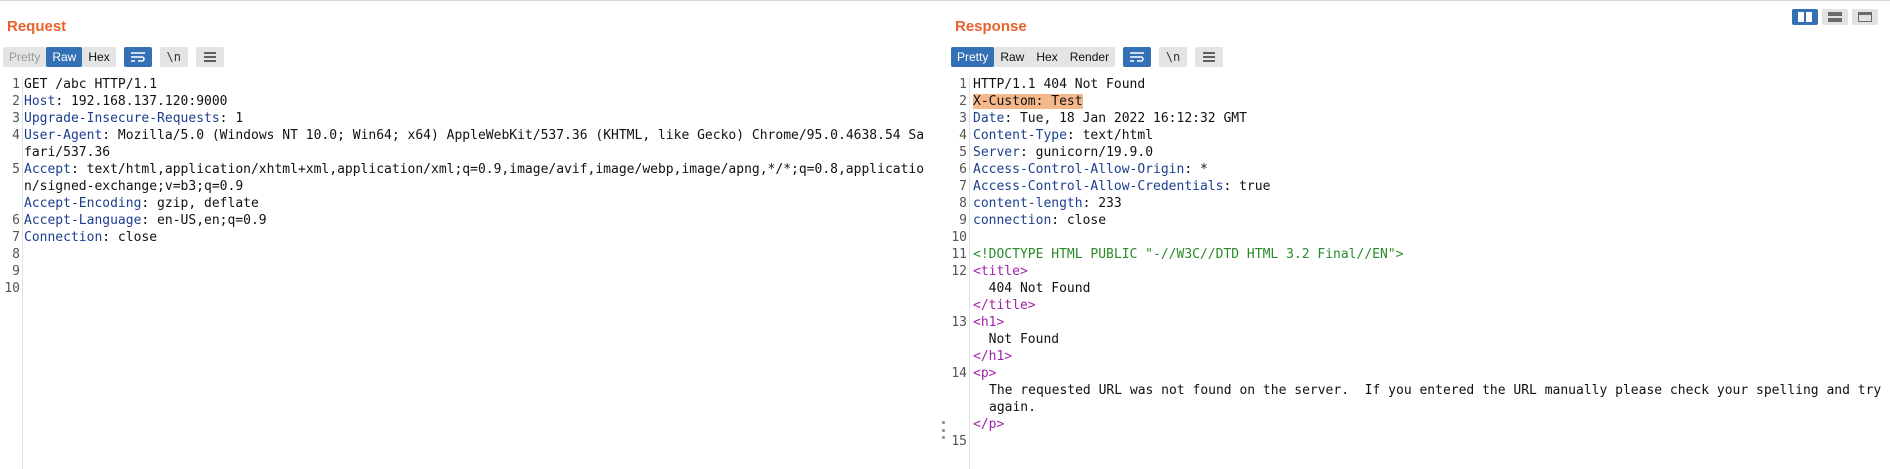 The image size is (1890, 469). Describe the element at coordinates (963, 135) in the screenshot. I see `line-number: 4` at that location.